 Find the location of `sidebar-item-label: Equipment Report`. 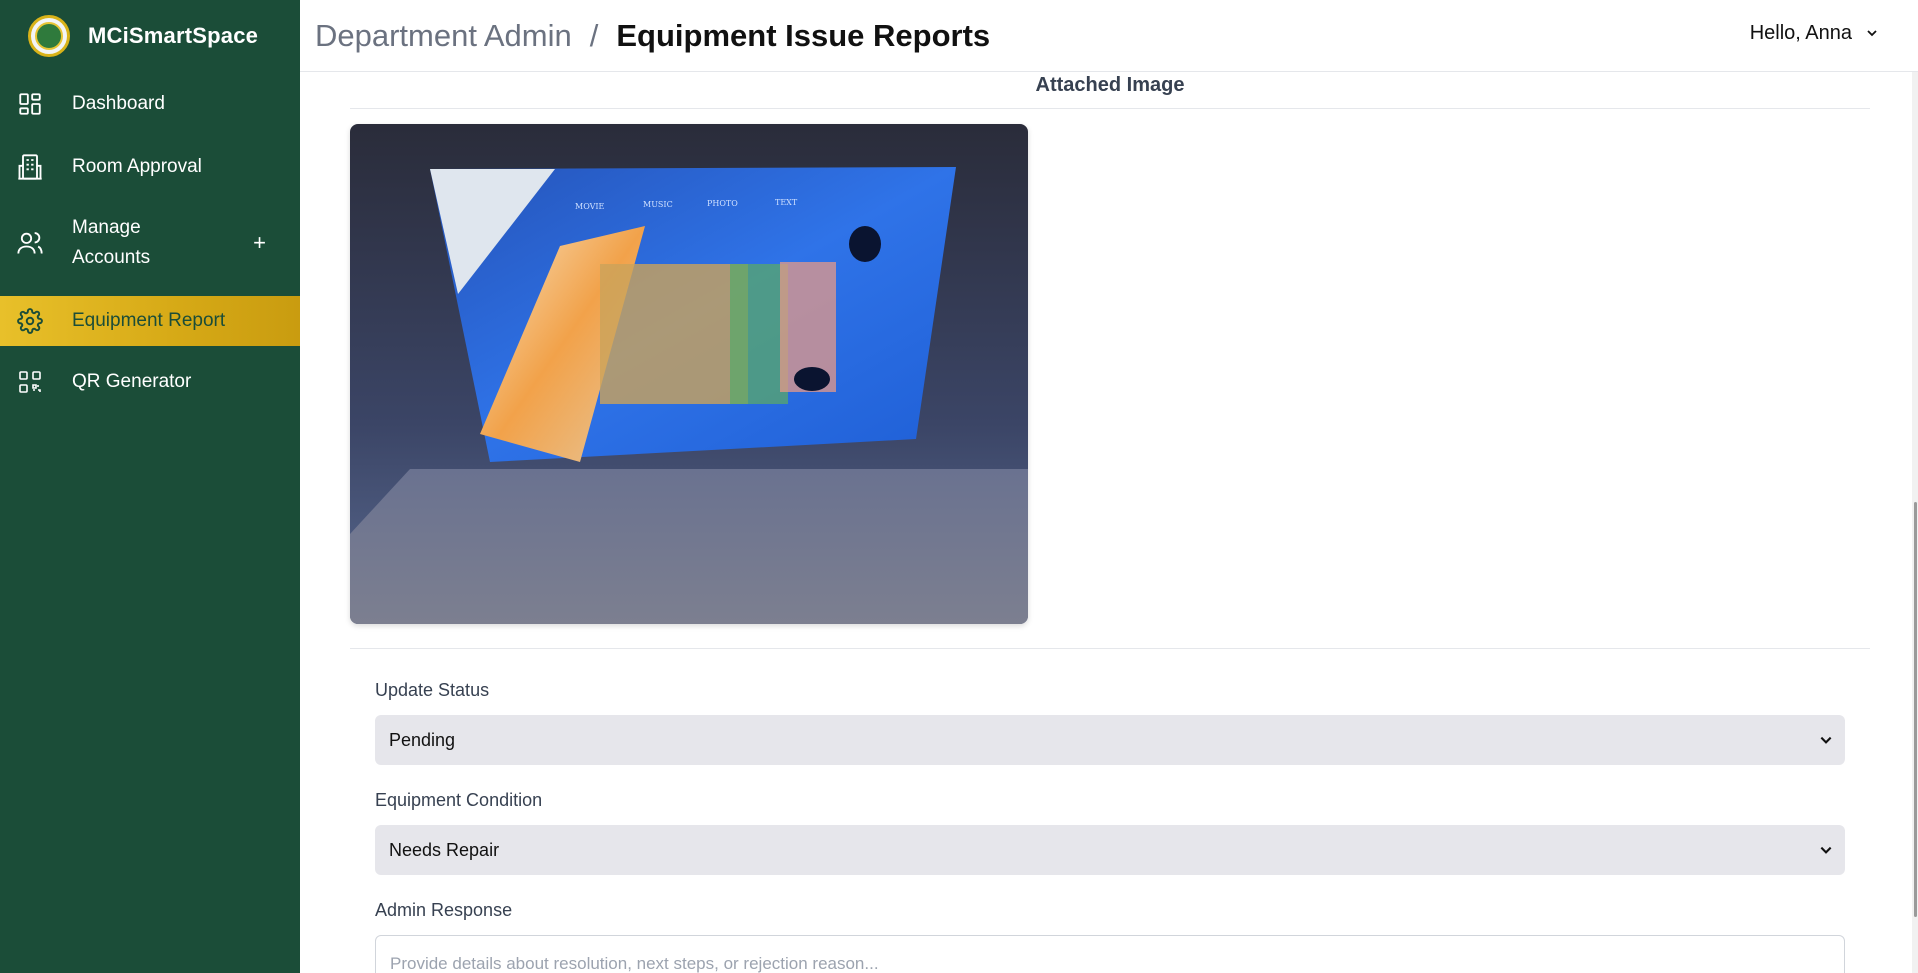

sidebar-item-label: Equipment Report is located at coordinates (149, 320).